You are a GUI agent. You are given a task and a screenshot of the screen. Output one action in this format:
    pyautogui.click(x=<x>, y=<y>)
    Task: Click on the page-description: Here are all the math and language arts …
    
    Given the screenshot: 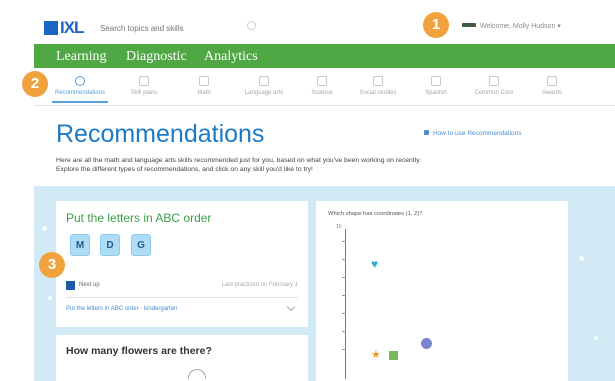 What is the action you would take?
    pyautogui.click(x=311, y=165)
    